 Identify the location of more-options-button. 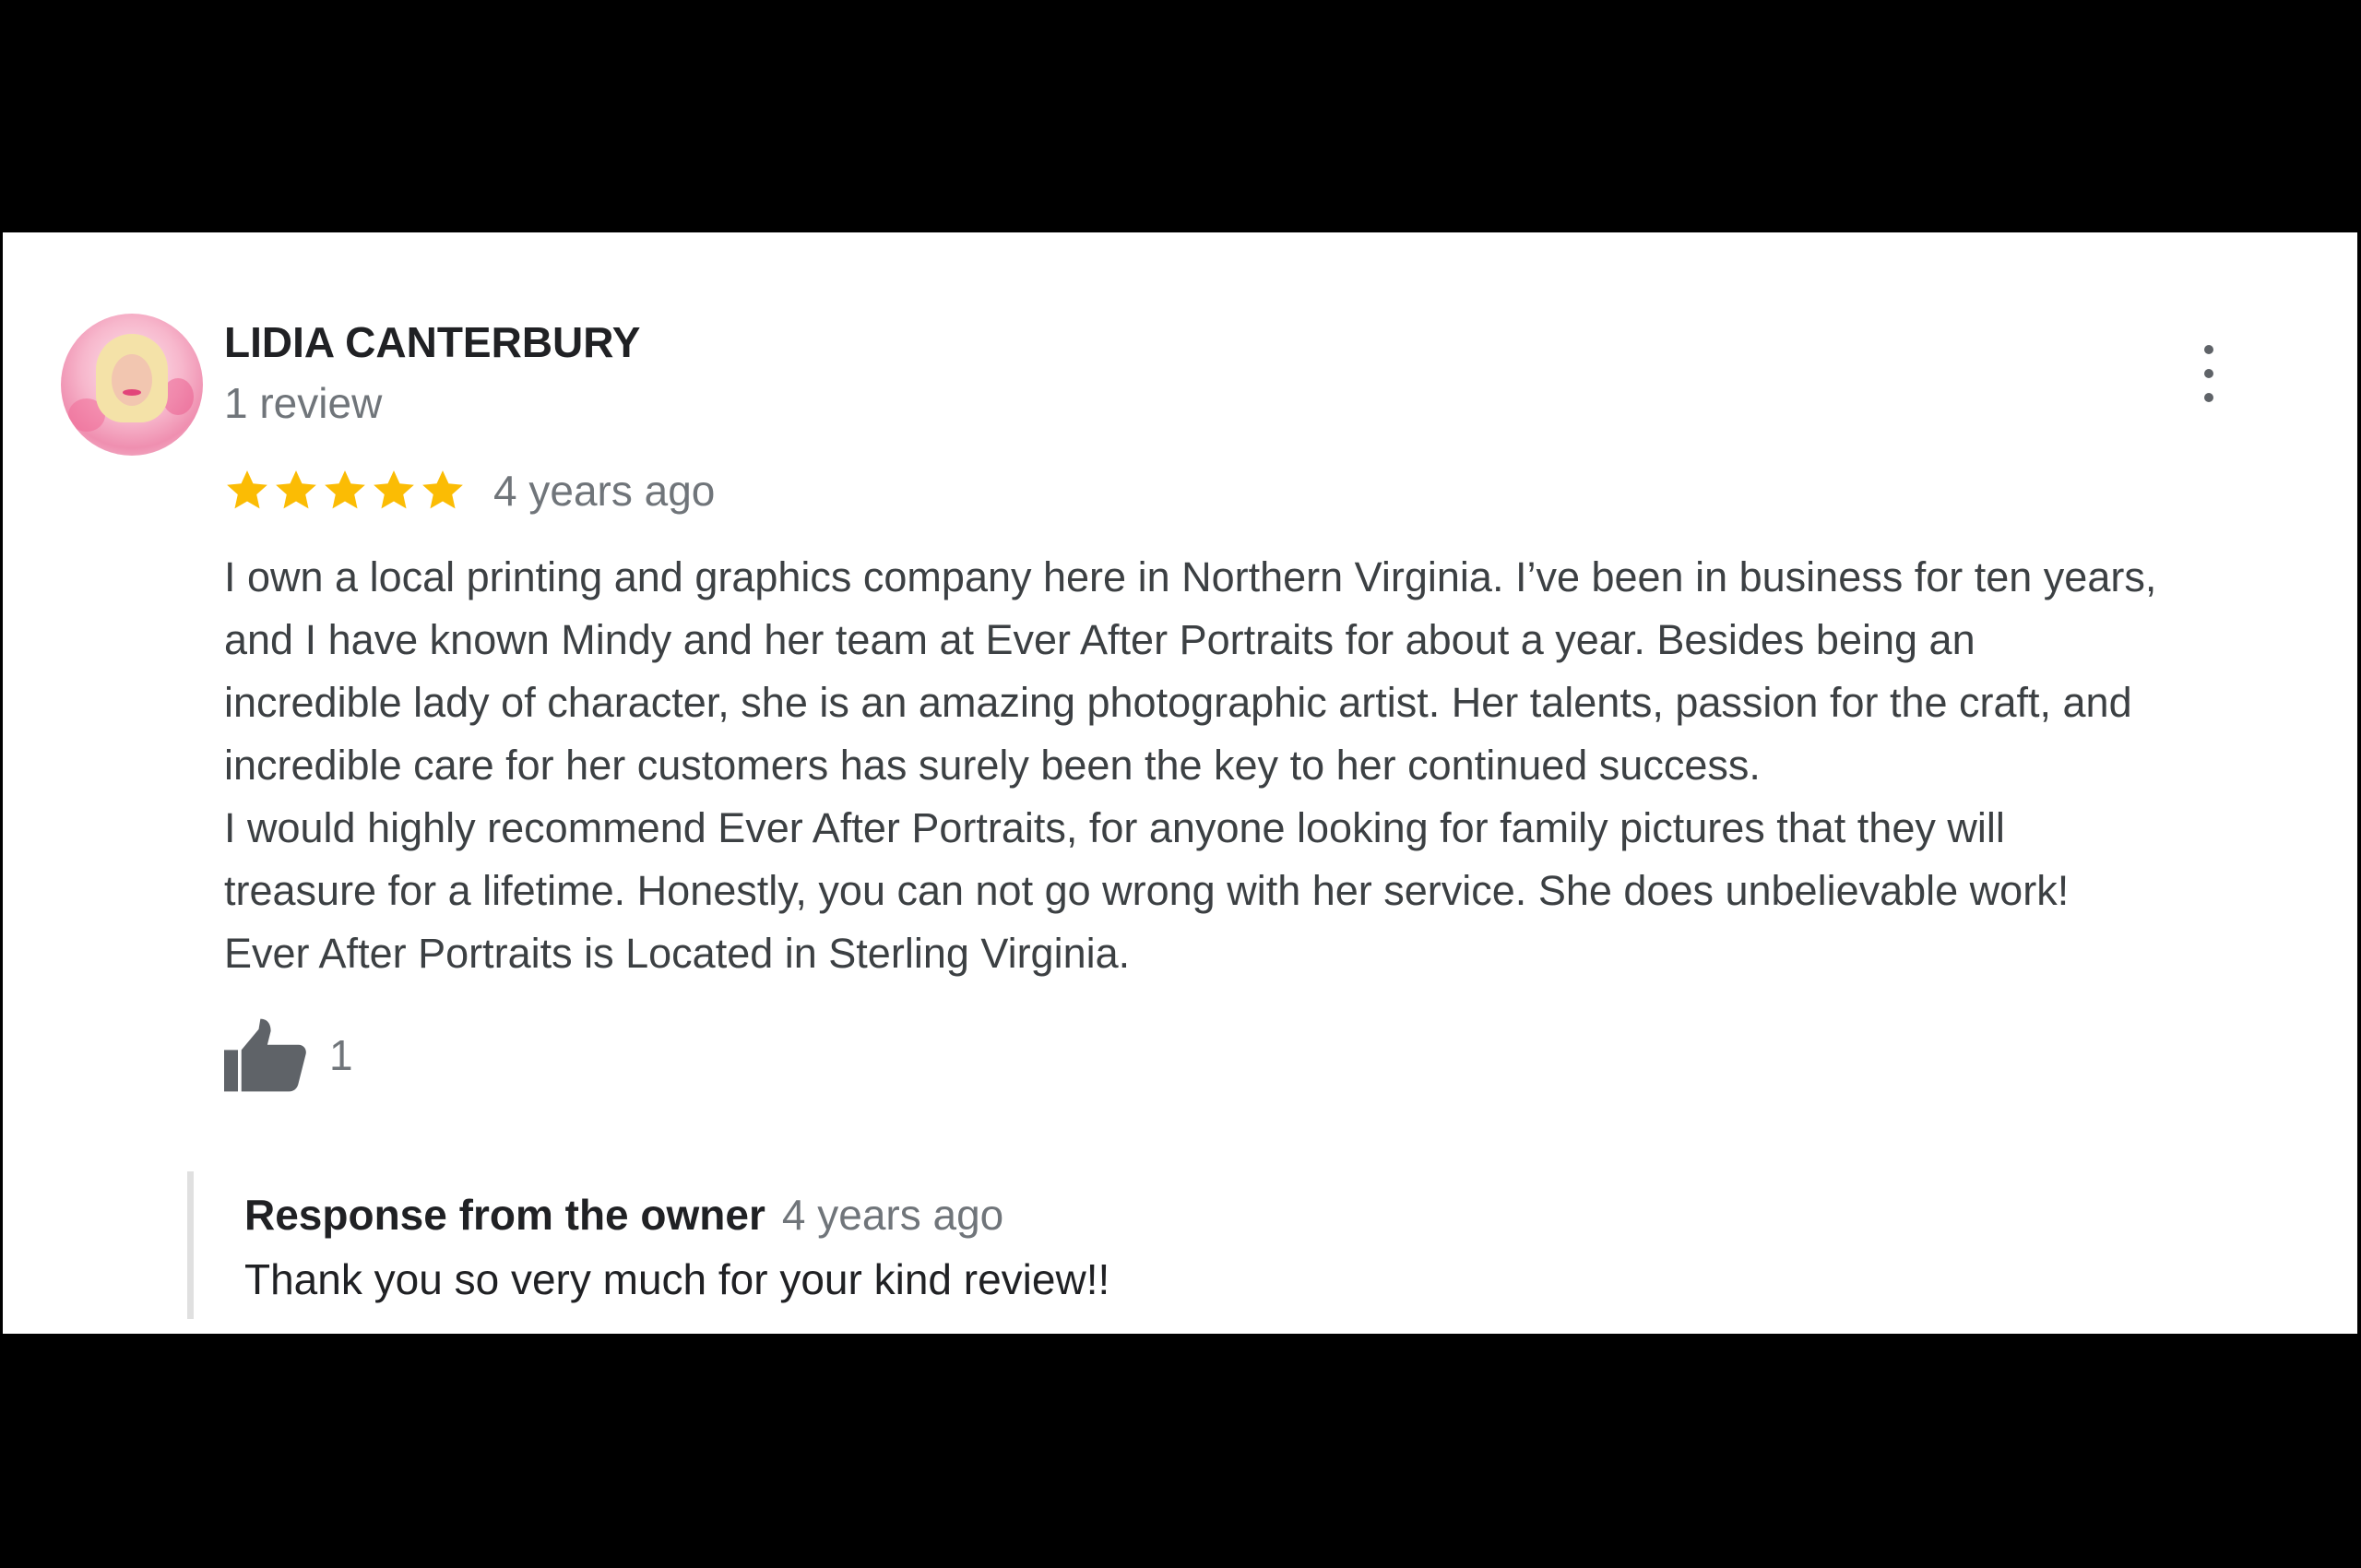
(2209, 373).